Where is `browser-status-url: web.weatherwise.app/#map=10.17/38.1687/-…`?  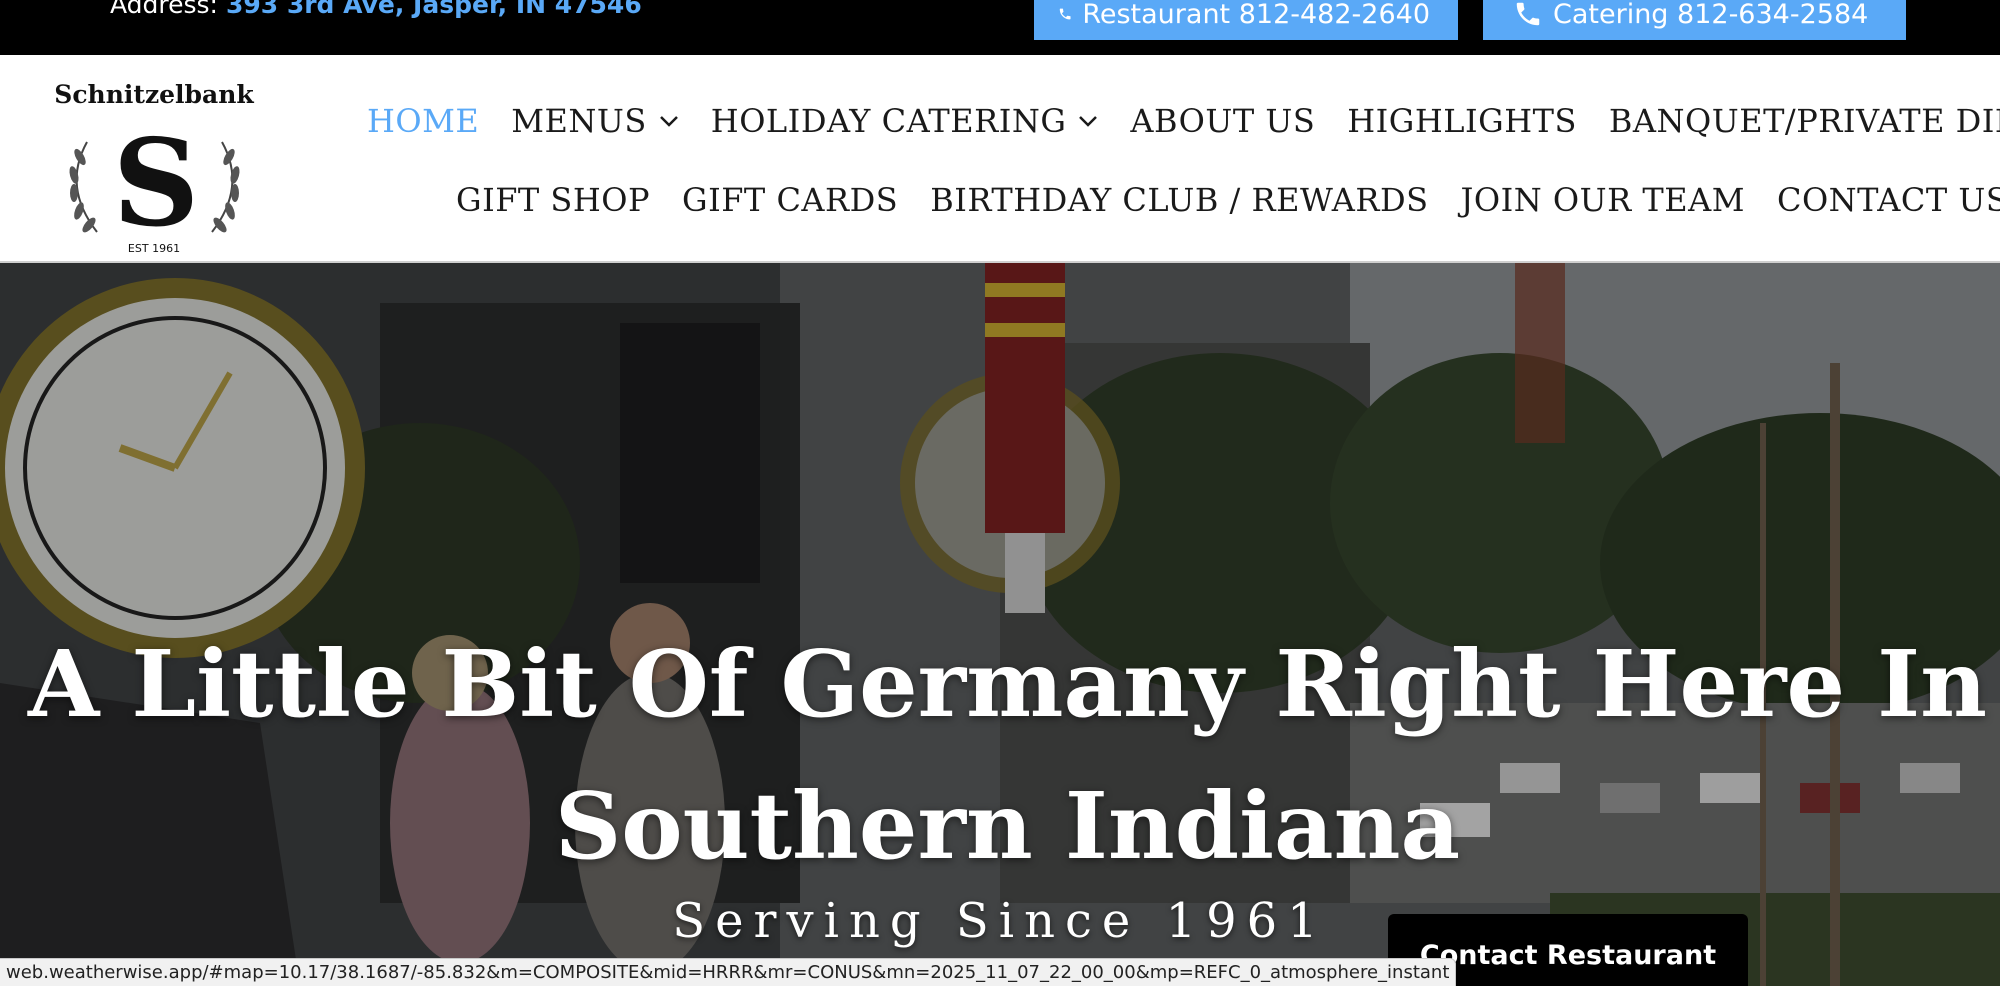 browser-status-url: web.weatherwise.app/#map=10.17/38.1687/-… is located at coordinates (728, 972).